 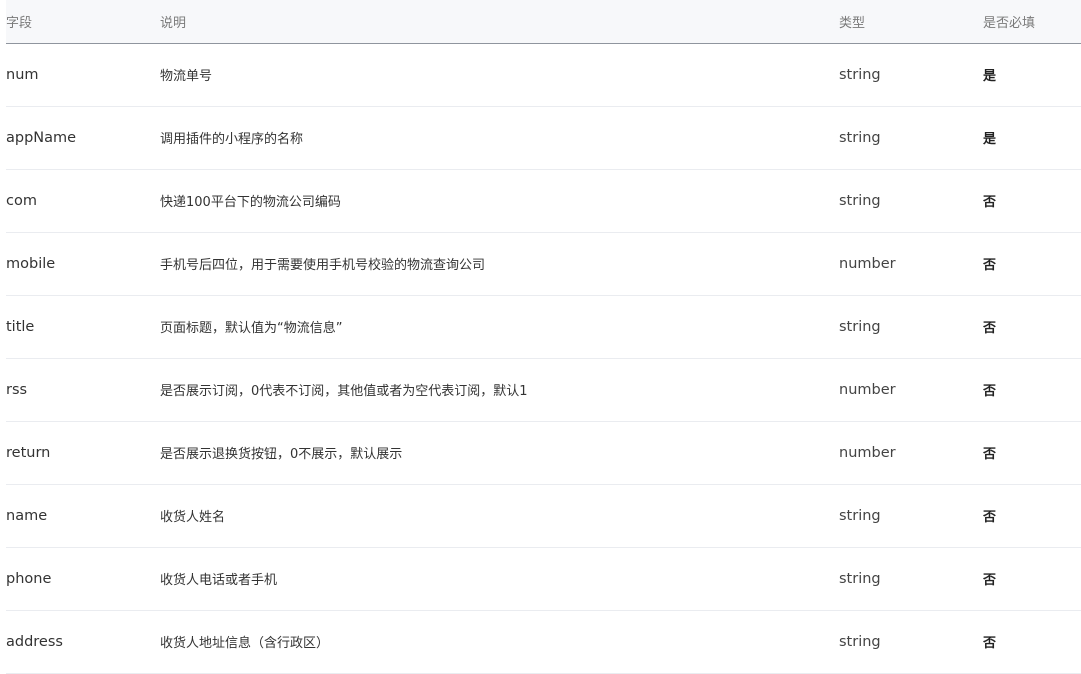 I want to click on cell-description: 是否展示订阅，0代表不订阅，其他值或者为空代表订阅，默认1, so click(x=499, y=390).